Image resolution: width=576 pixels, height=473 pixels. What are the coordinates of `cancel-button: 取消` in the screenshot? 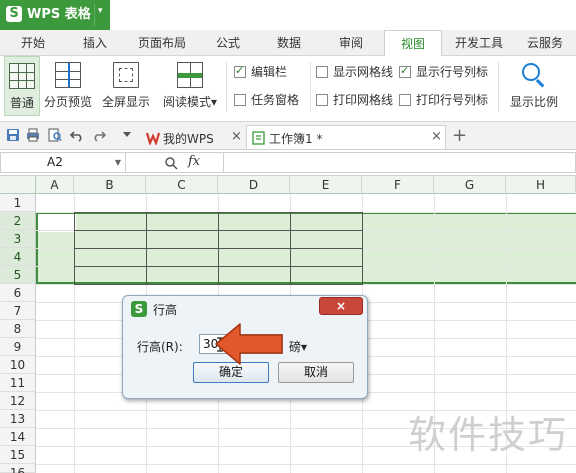 It's located at (316, 372).